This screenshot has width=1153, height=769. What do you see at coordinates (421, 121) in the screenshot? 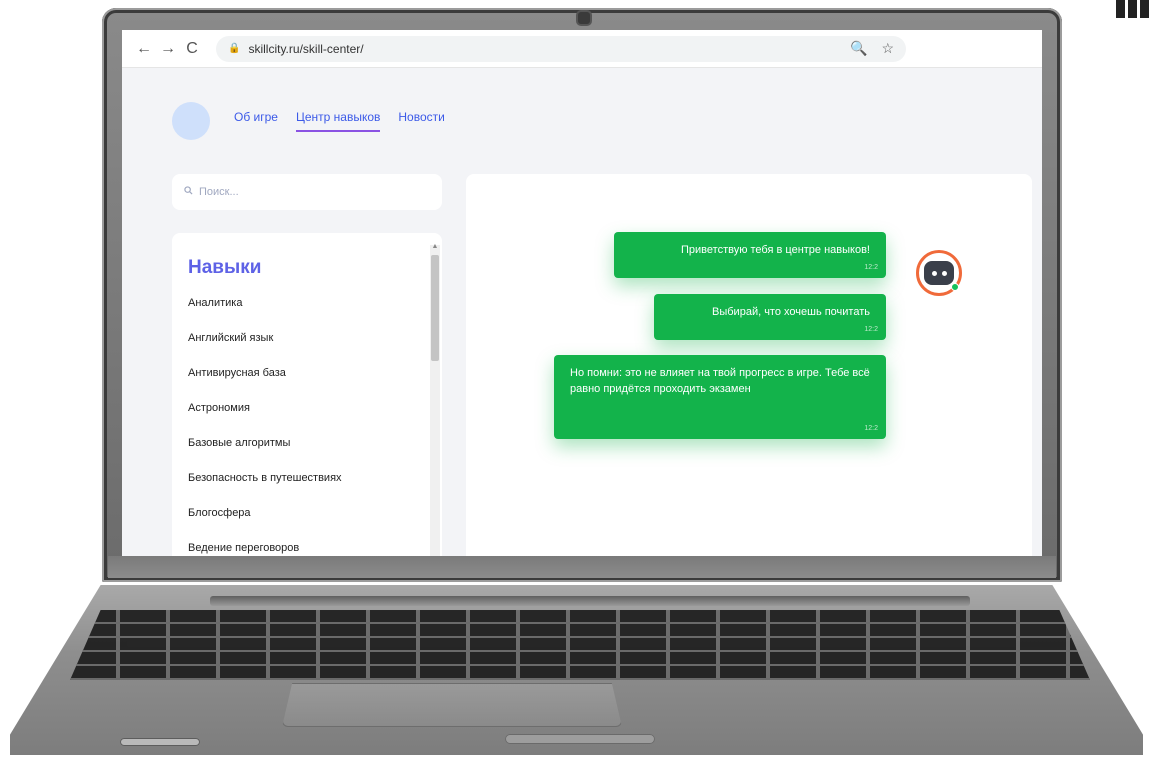
I see `nav-news: Новости` at bounding box center [421, 121].